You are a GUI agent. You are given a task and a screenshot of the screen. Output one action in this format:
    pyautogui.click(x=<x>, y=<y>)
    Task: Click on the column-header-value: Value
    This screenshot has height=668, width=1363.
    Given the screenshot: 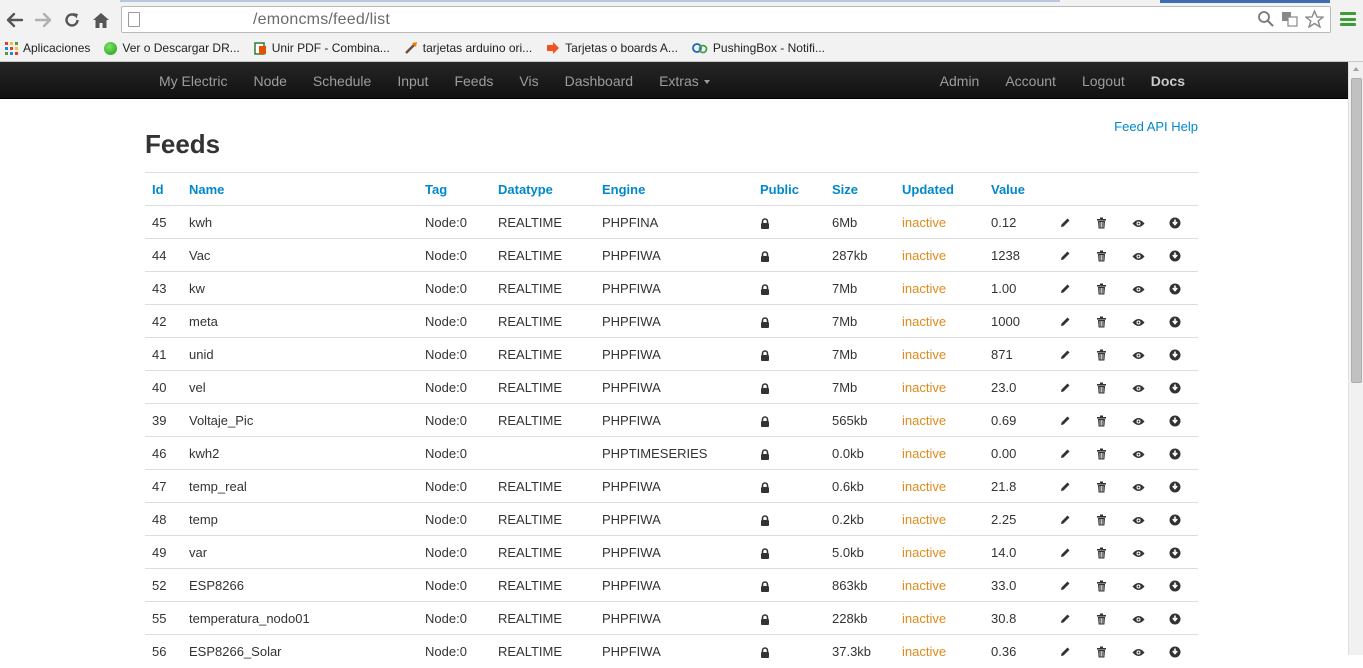 What is the action you would take?
    pyautogui.click(x=1018, y=189)
    